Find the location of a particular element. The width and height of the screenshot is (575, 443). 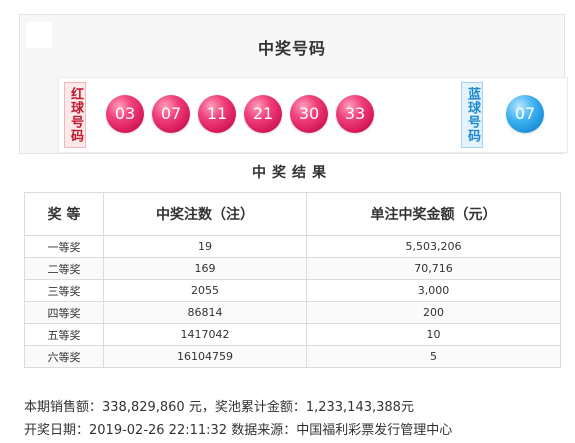

table-row: 五等奖 1417042 10 is located at coordinates (292, 334).